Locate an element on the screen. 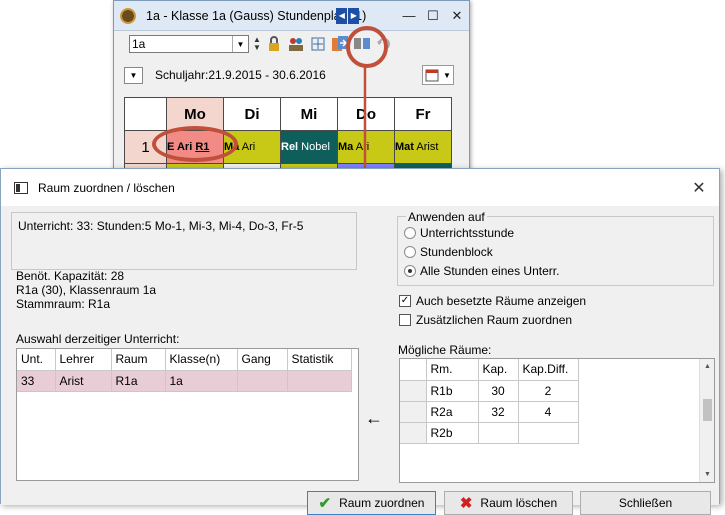 The height and width of the screenshot is (515, 725). checkbox-besetzte-raeume: ✓ Auch besetzte Räume anzeigen is located at coordinates (492, 301).